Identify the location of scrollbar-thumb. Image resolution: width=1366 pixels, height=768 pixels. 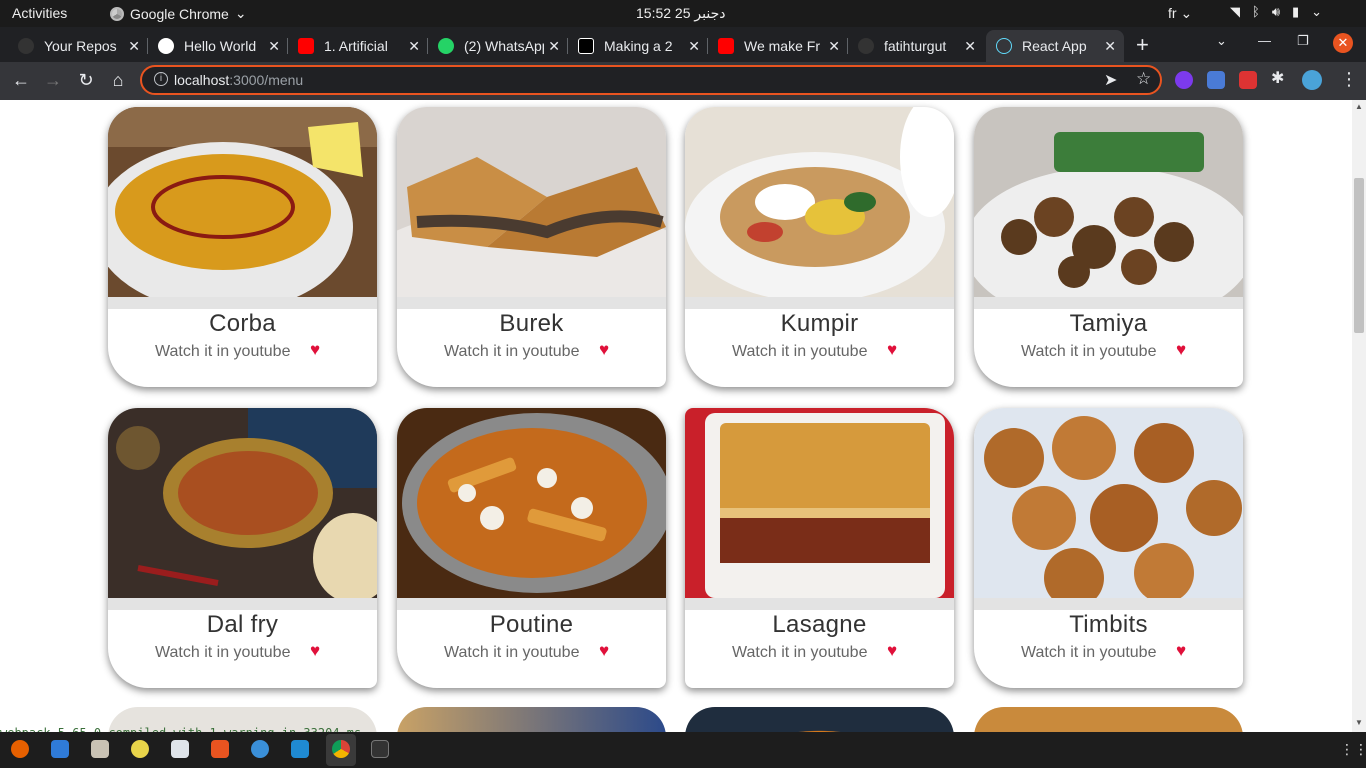
(1359, 255).